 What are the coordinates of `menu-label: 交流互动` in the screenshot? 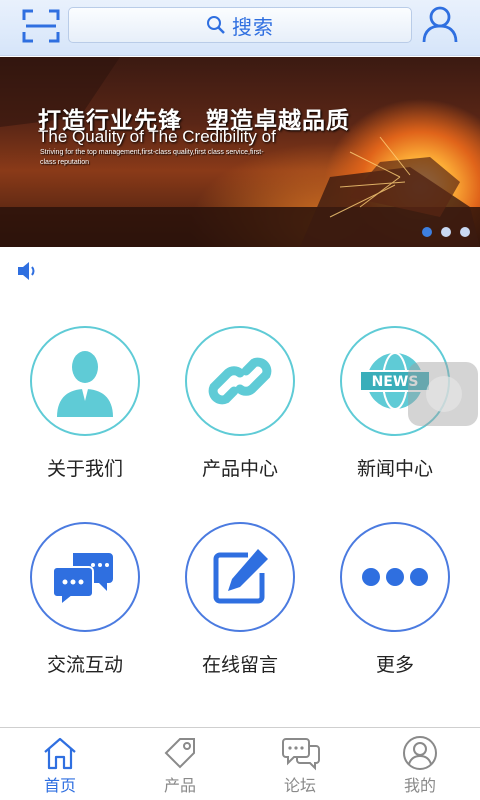 It's located at (84, 665).